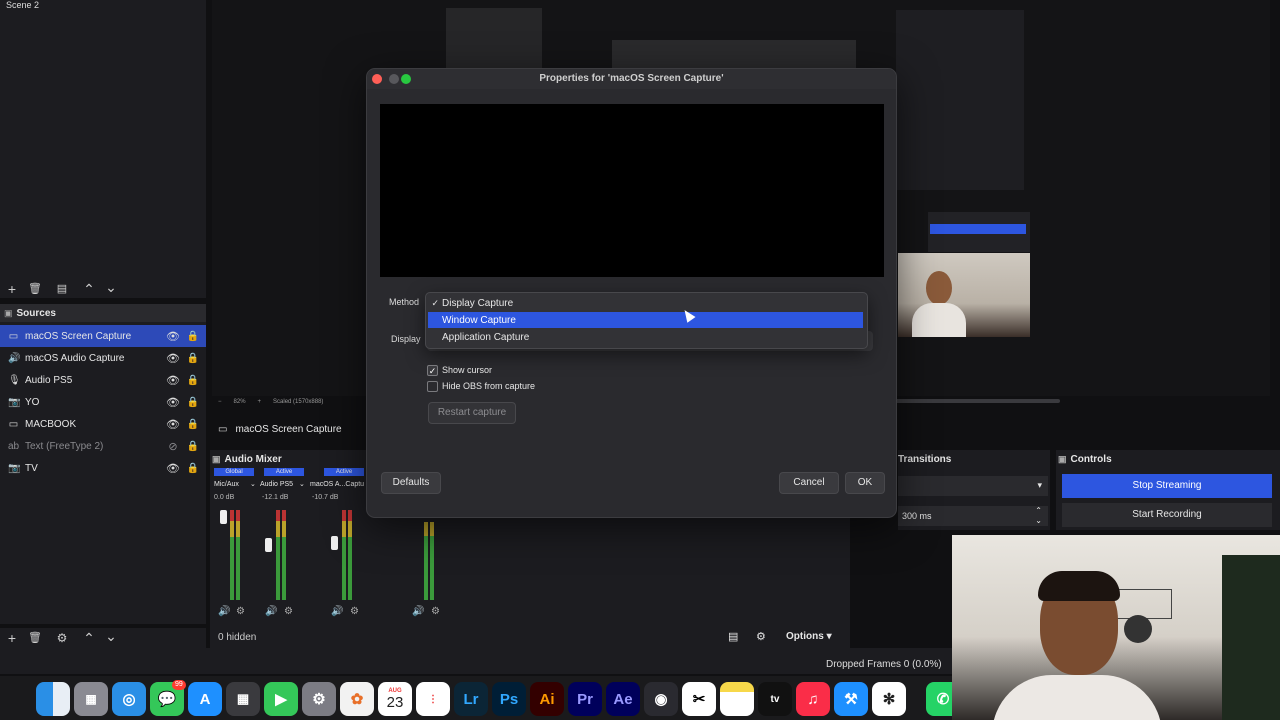  Describe the element at coordinates (851, 699) in the screenshot. I see `xcode-icon: ⚒` at that location.